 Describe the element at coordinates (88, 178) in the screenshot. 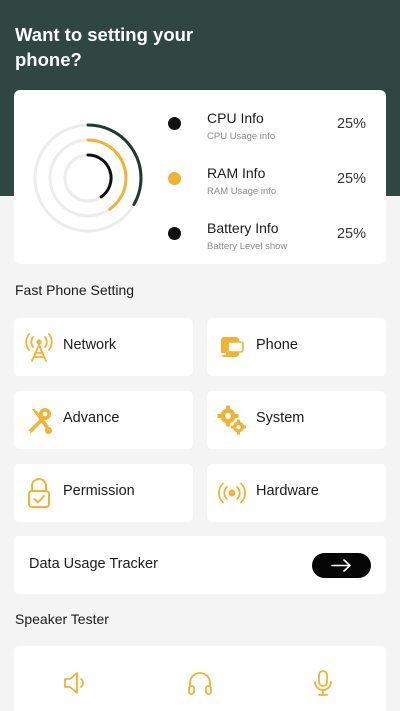

I see `usage-rings-chart` at that location.